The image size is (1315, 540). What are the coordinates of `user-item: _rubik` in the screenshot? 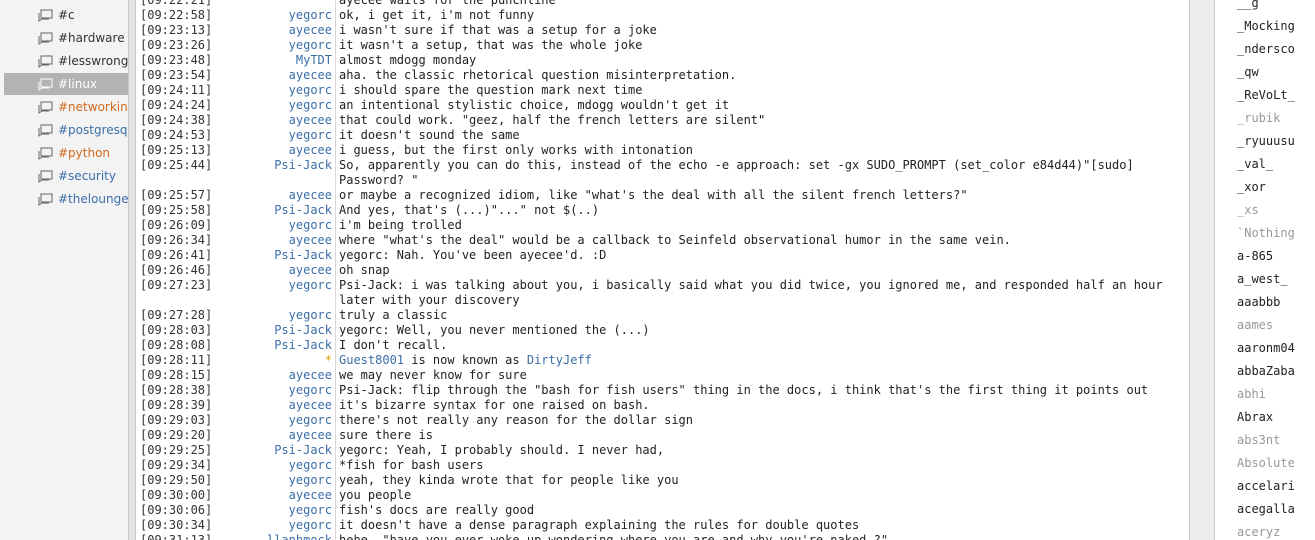 It's located at (1258, 118).